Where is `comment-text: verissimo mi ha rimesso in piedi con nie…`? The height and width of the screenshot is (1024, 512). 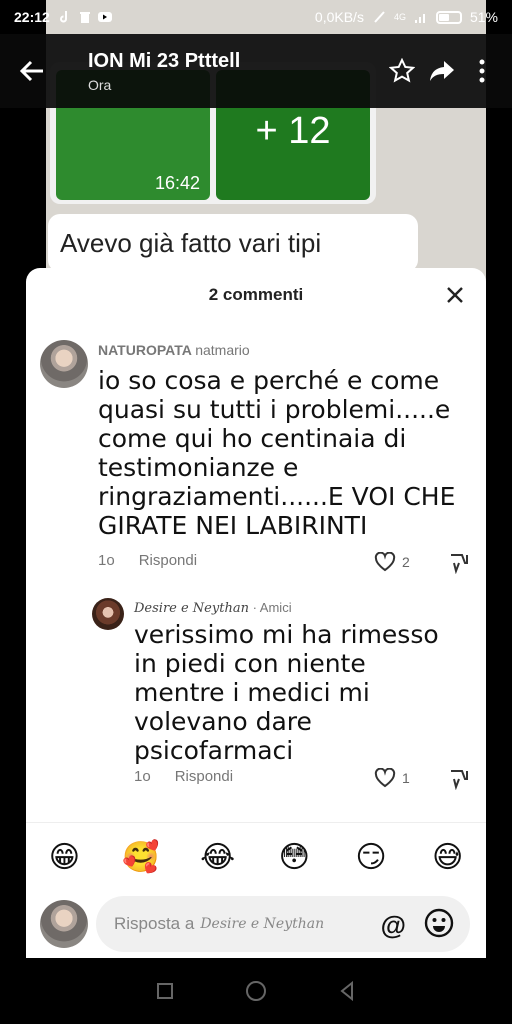 comment-text: verissimo mi ha rimesso in piedi con nie… is located at coordinates (286, 692).